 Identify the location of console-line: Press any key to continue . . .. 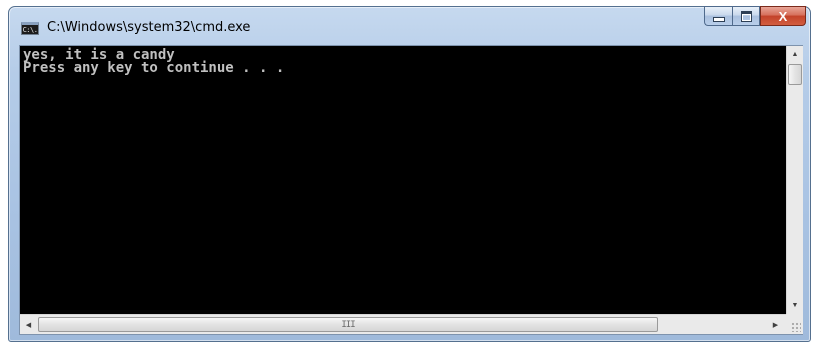
(154, 68).